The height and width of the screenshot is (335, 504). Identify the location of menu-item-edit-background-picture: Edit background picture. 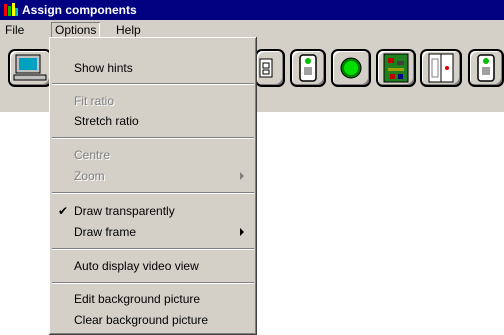
(153, 299).